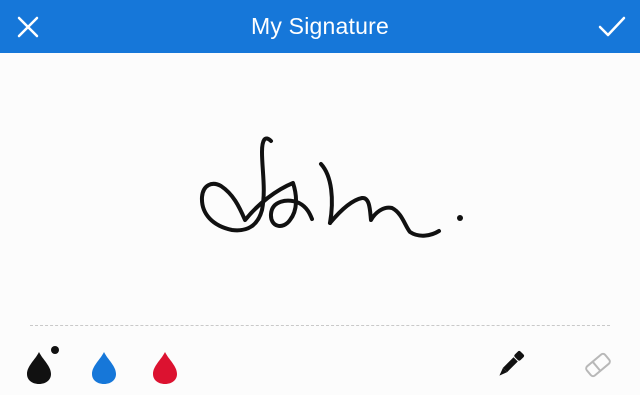 Image resolution: width=640 pixels, height=395 pixels. Describe the element at coordinates (320, 26) in the screenshot. I see `page-title: My Signature` at that location.